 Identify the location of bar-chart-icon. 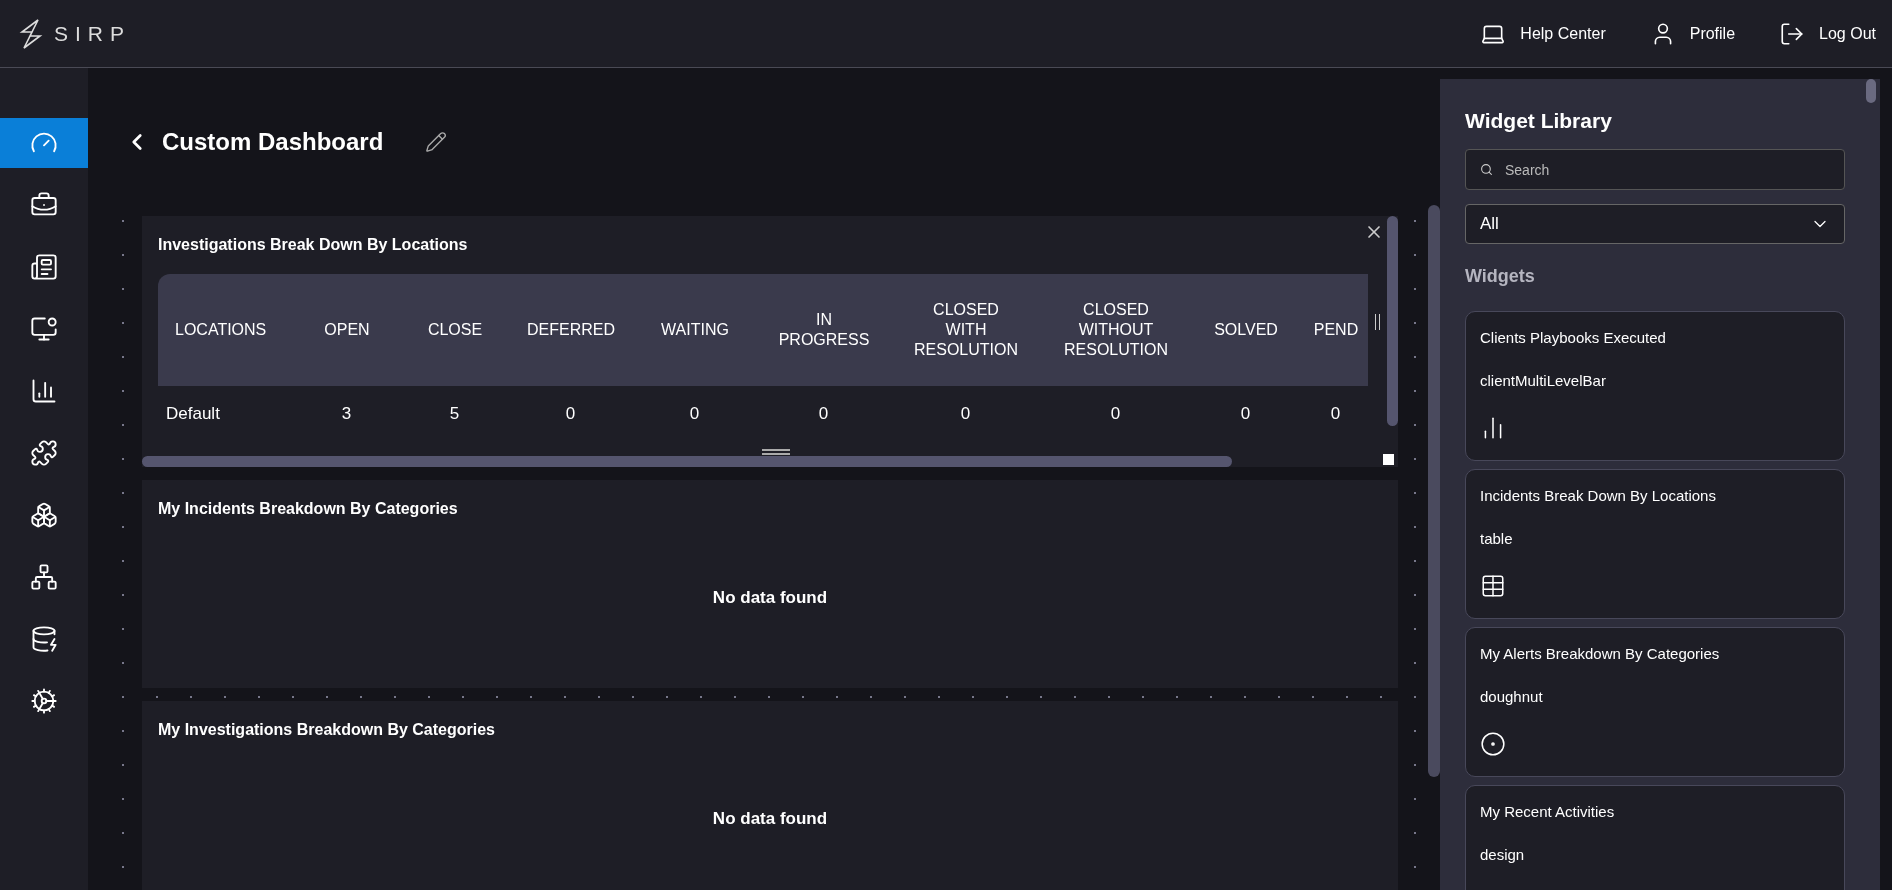
(44, 391).